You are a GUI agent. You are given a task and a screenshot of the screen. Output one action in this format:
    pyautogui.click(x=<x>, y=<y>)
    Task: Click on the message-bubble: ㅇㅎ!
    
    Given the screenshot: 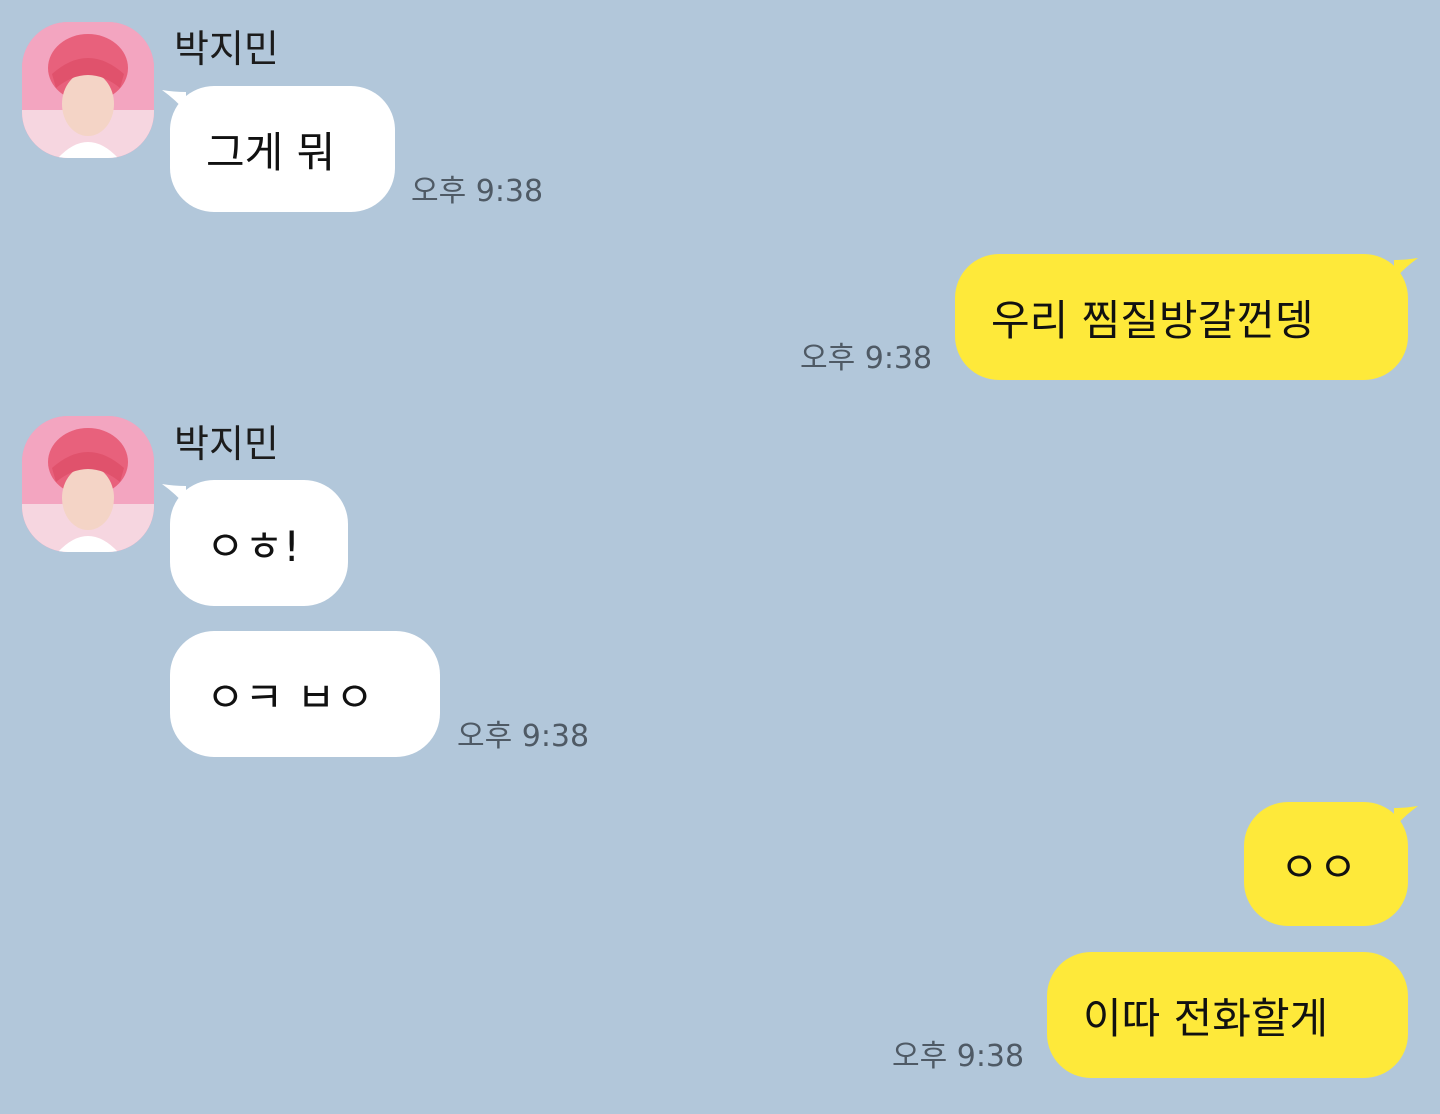 What is the action you would take?
    pyautogui.click(x=259, y=543)
    